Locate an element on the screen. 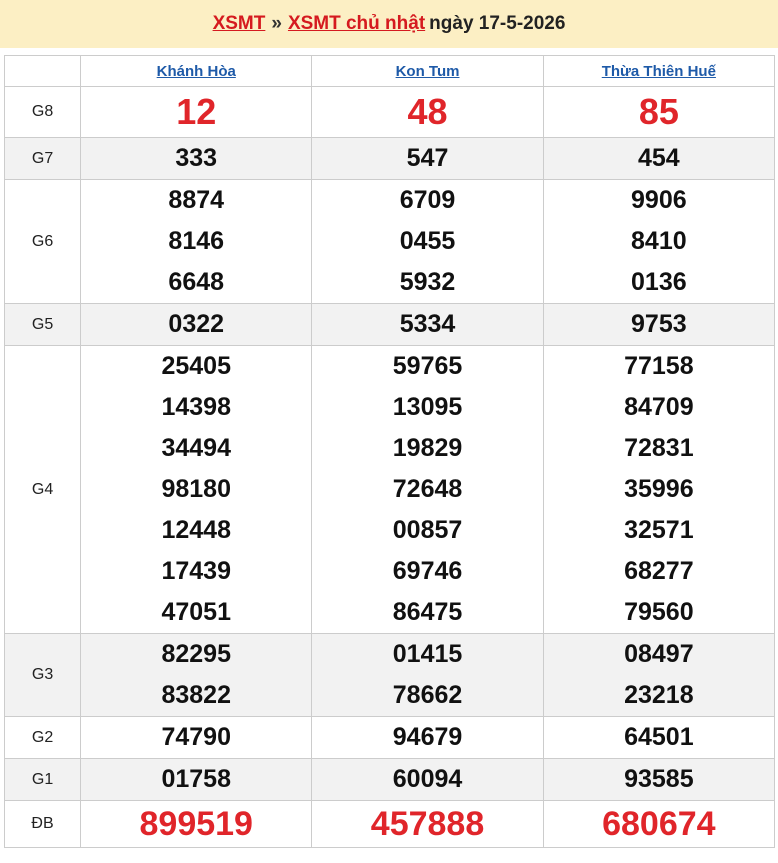 Image resolution: width=778 pixels, height=863 pixels. province-link-khanh-hoa: Khánh Hòa is located at coordinates (196, 71).